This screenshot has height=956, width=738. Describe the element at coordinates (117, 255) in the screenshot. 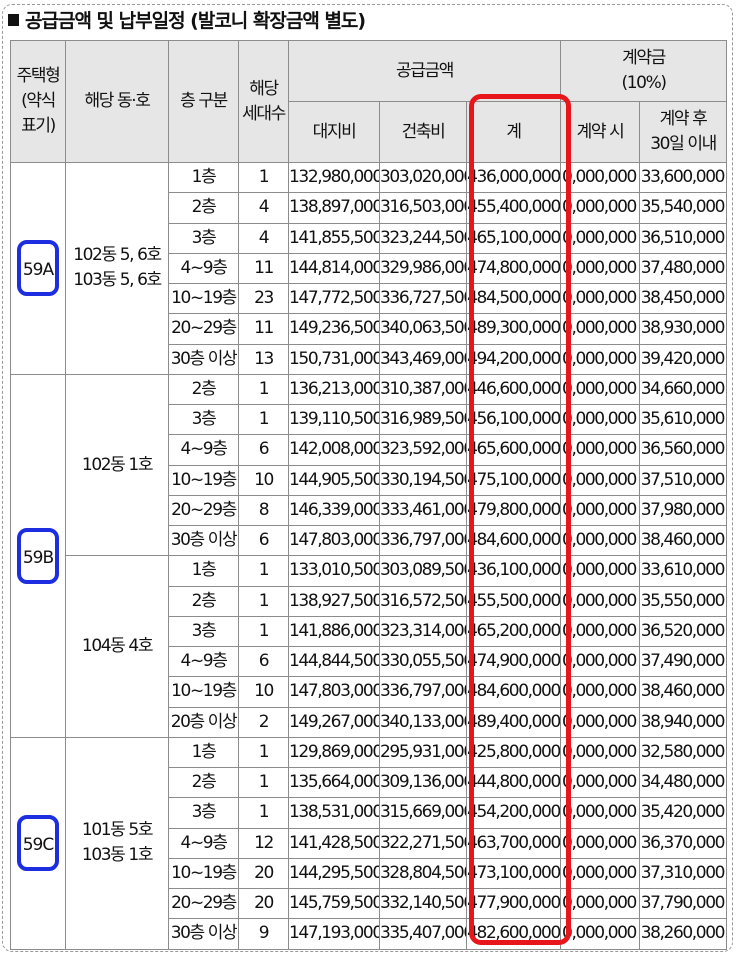

I see `dong-ho-label: 102동 5, 6호` at that location.